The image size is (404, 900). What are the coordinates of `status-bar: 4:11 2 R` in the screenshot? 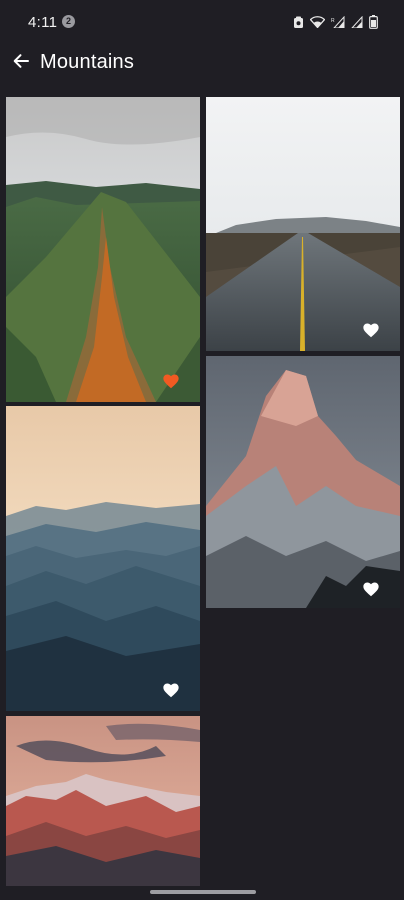 It's located at (202, 22).